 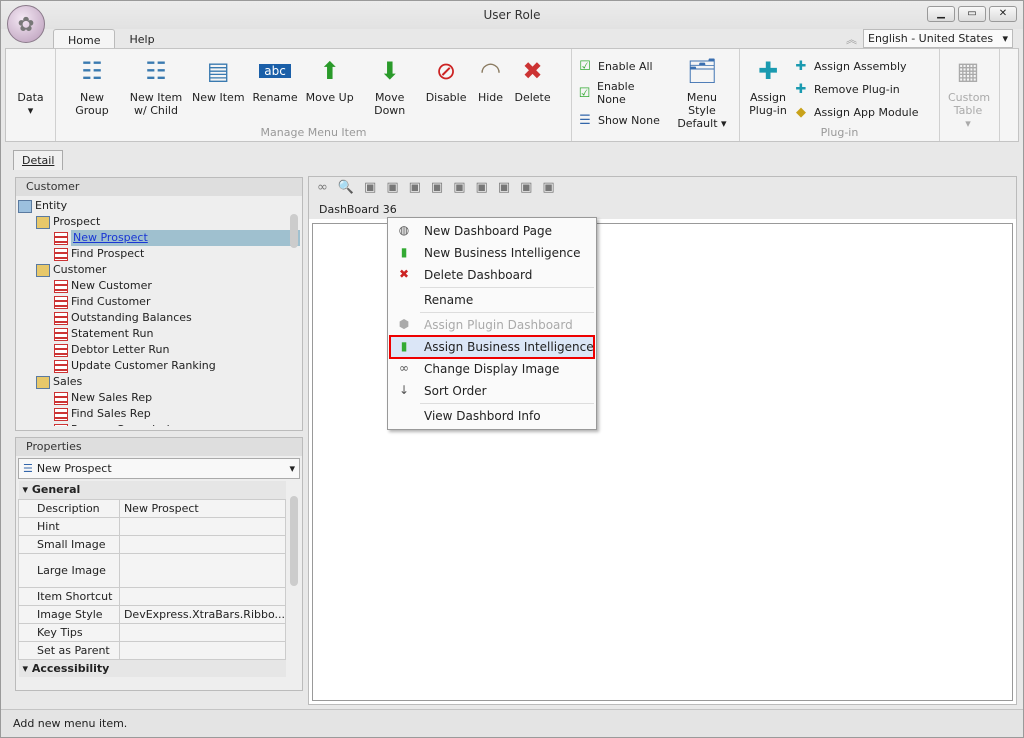 What do you see at coordinates (801, 112) in the screenshot?
I see `module-icon: ◆` at bounding box center [801, 112].